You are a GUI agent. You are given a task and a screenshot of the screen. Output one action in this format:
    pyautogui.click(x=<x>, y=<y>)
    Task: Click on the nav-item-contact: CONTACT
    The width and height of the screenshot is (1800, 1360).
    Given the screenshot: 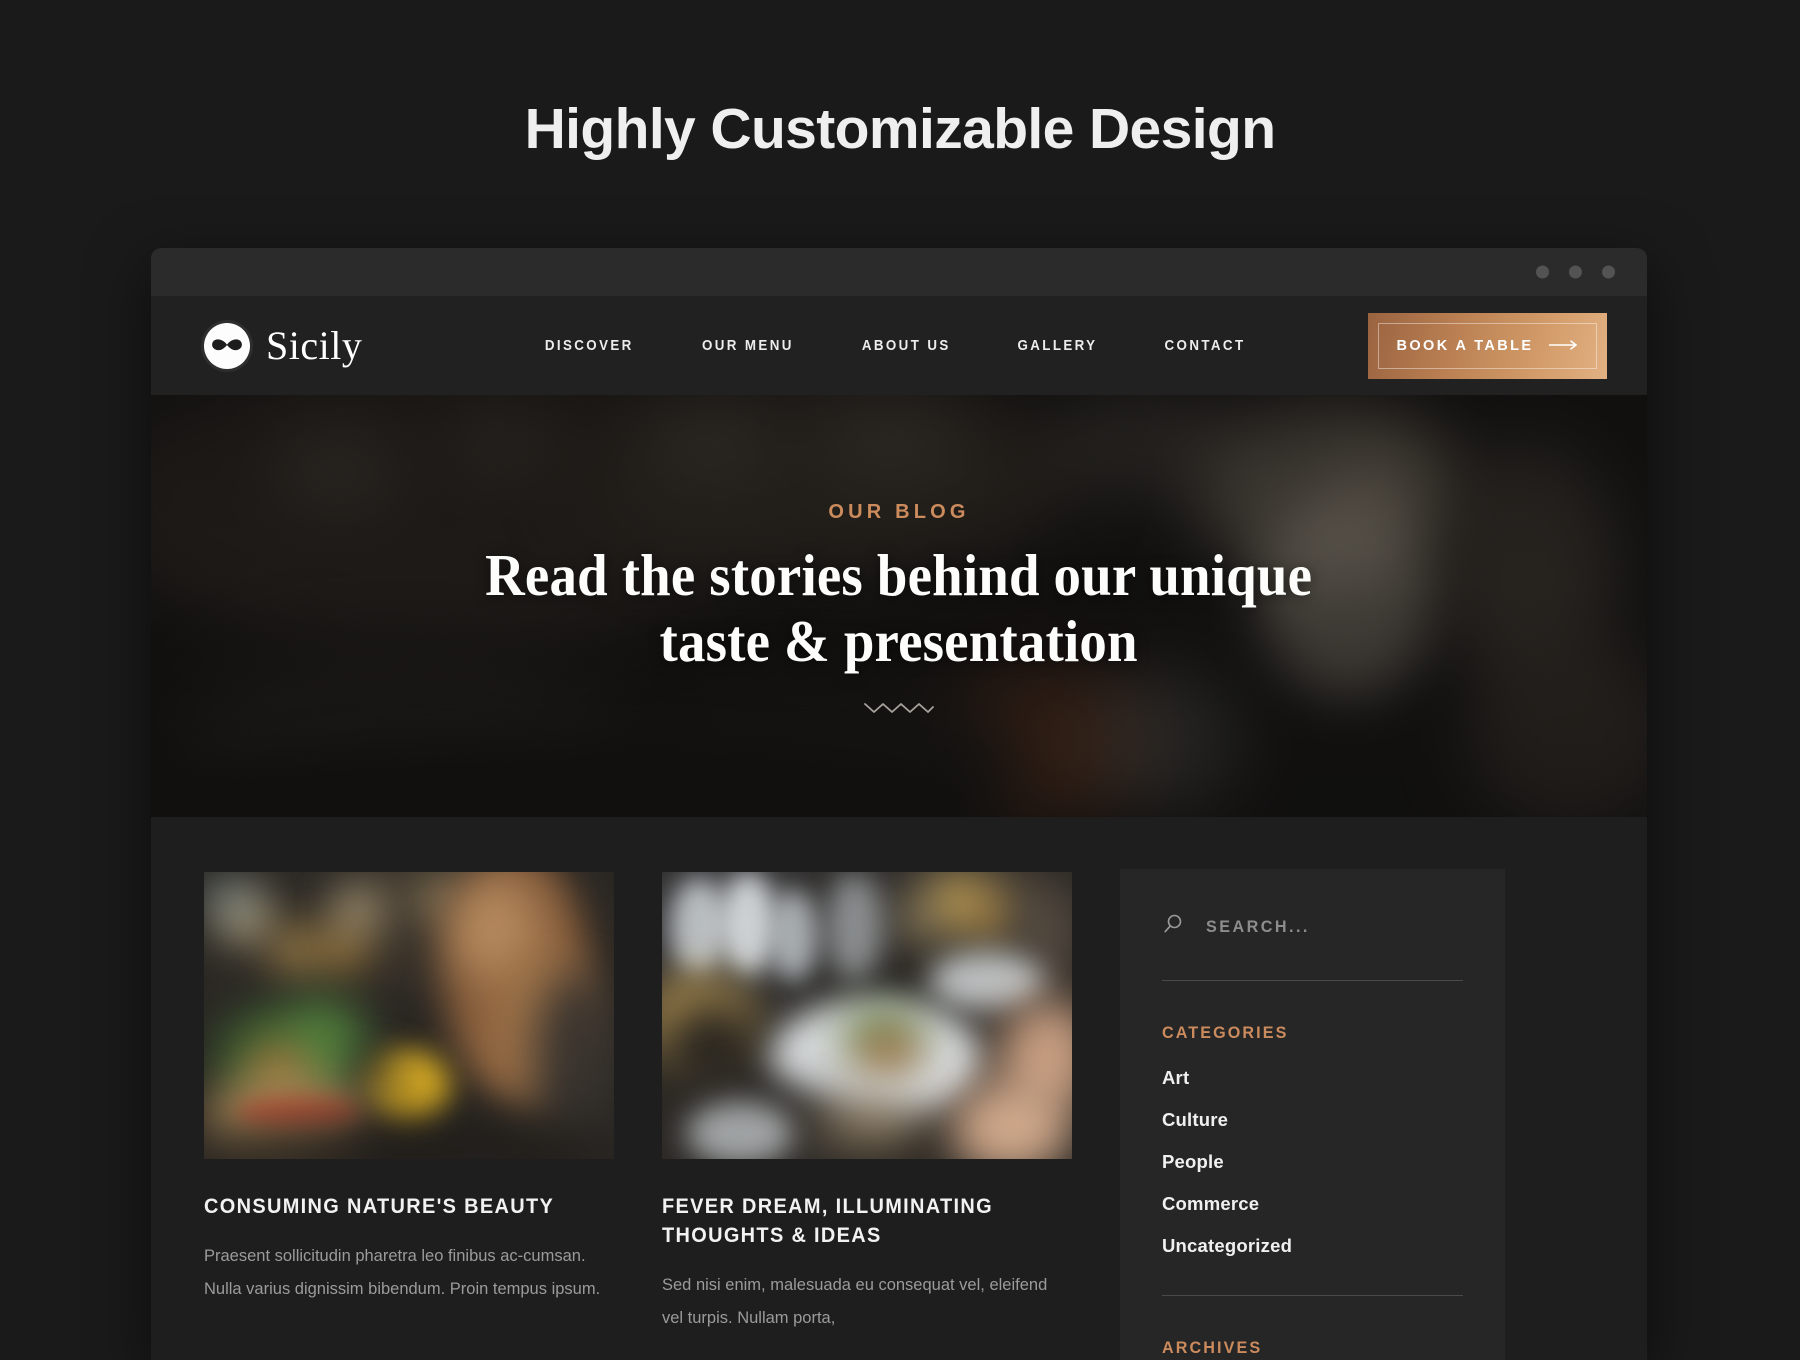 What is the action you would take?
    pyautogui.click(x=1205, y=346)
    